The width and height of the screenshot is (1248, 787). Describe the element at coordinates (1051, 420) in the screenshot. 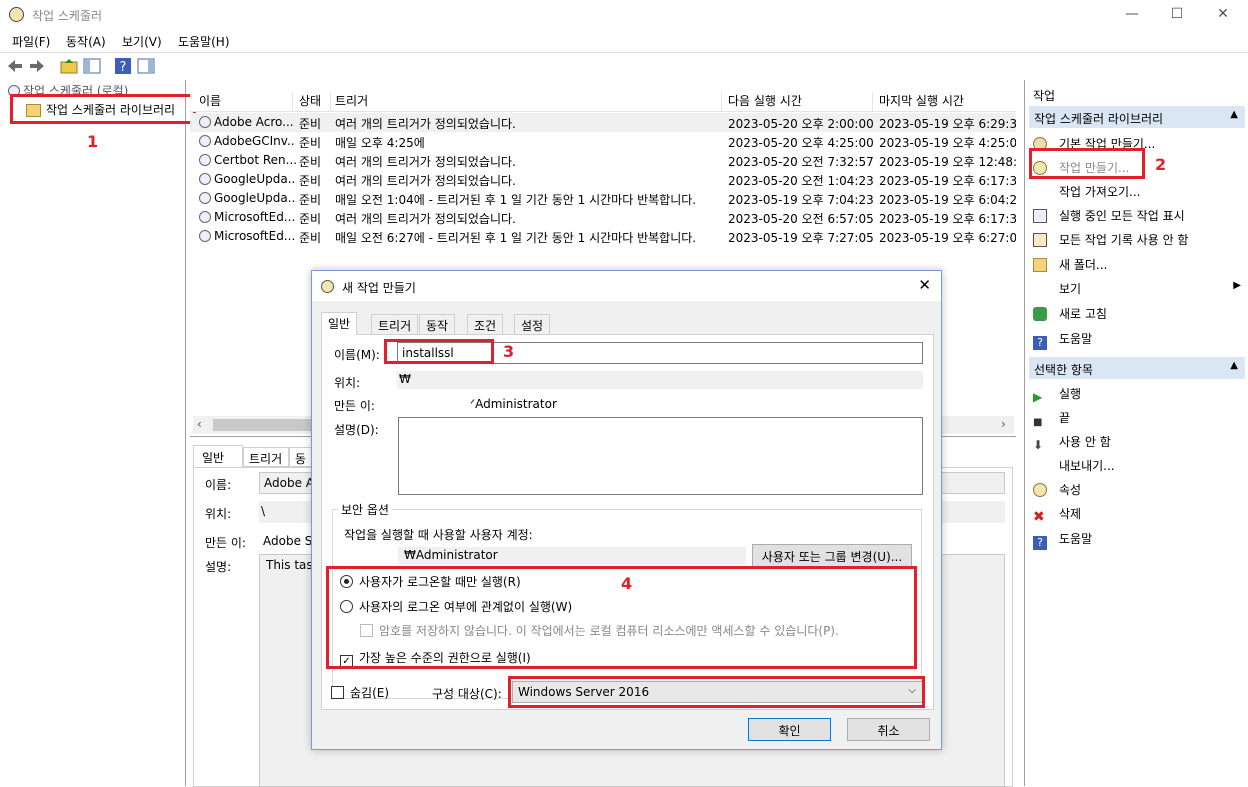

I see `action-end: ■ 끝` at that location.